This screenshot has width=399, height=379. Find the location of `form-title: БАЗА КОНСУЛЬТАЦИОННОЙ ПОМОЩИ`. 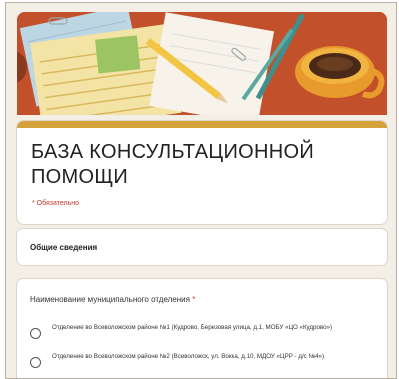

form-title: БАЗА КОНСУЛЬТАЦИОННОЙ ПОМОЩИ is located at coordinates (173, 164).